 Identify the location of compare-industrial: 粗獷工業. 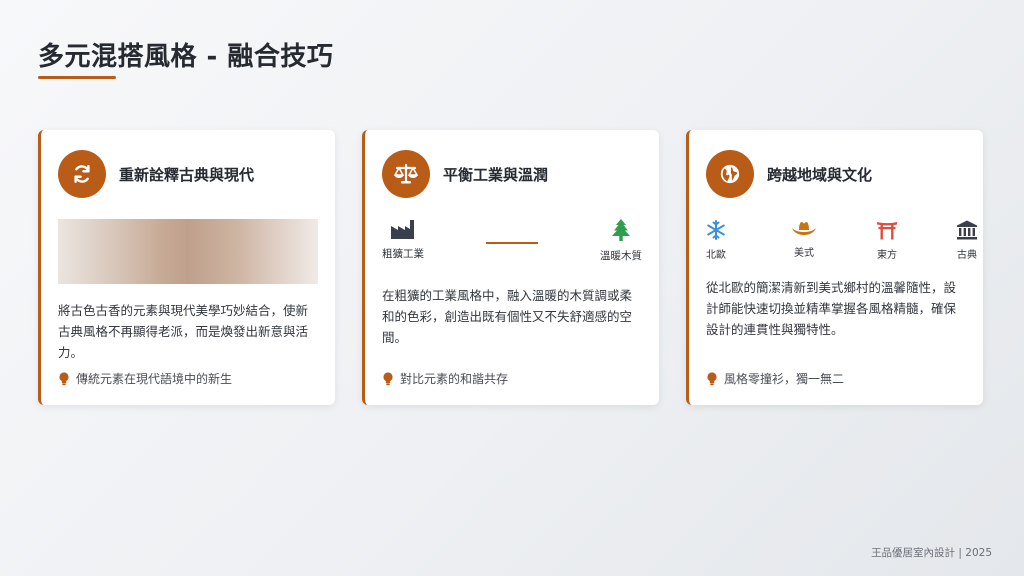
(403, 239).